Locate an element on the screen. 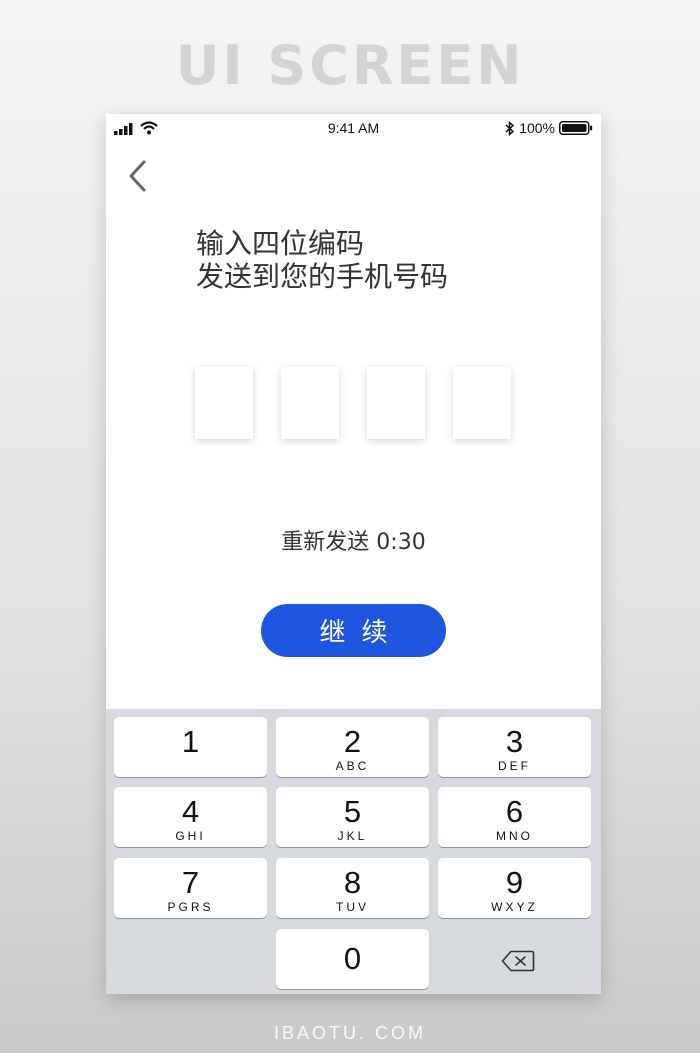 The width and height of the screenshot is (700, 1053). status-right: 100% is located at coordinates (549, 128).